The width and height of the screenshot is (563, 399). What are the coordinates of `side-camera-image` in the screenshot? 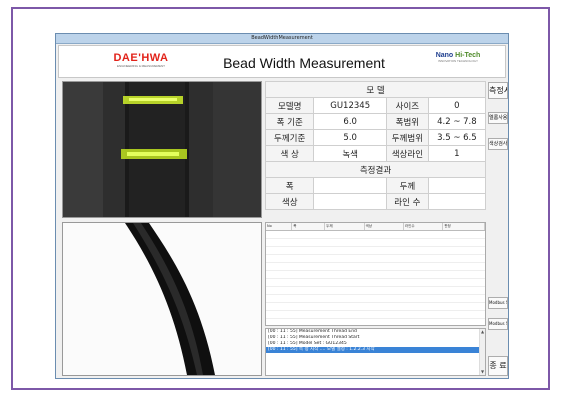 It's located at (162, 299).